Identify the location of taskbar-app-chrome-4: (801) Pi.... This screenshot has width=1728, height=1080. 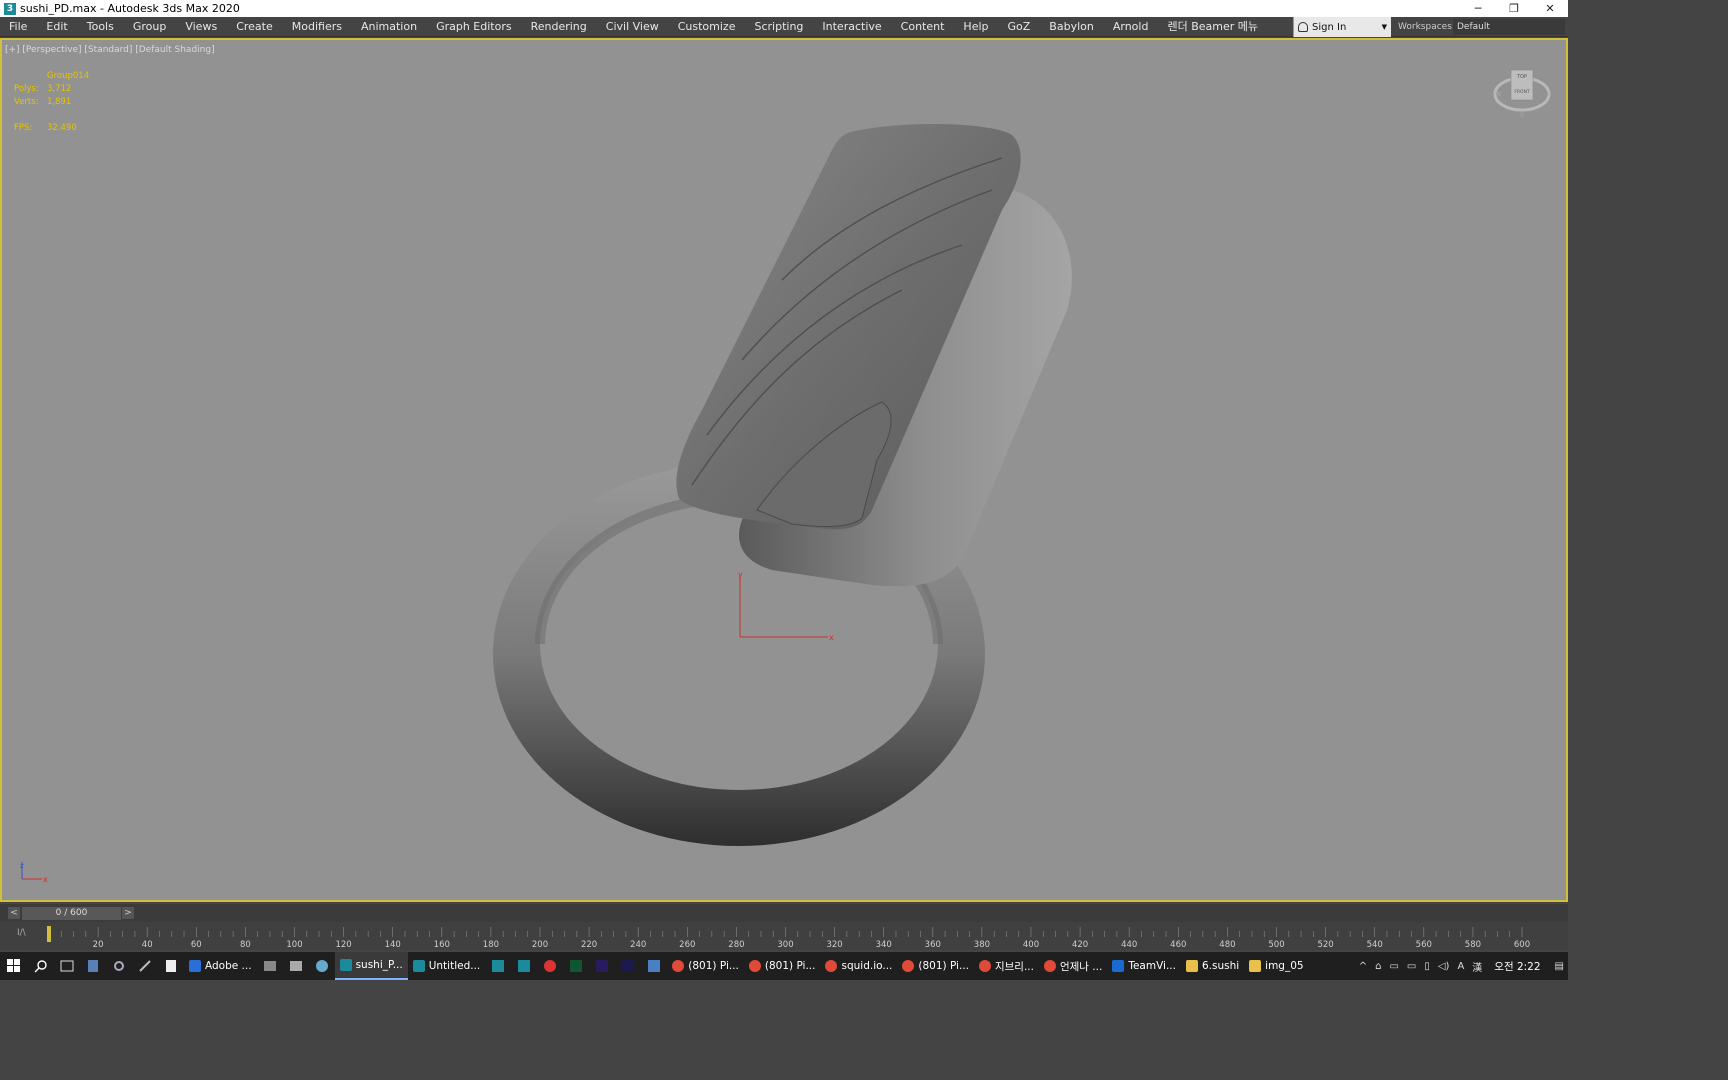
(935, 966).